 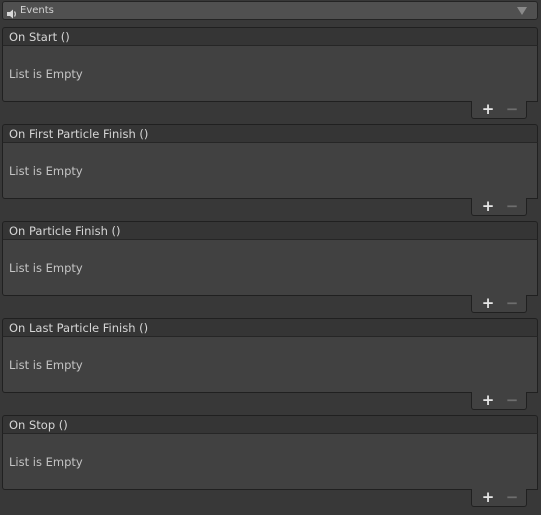 I want to click on chevron-down-icon, so click(x=522, y=11).